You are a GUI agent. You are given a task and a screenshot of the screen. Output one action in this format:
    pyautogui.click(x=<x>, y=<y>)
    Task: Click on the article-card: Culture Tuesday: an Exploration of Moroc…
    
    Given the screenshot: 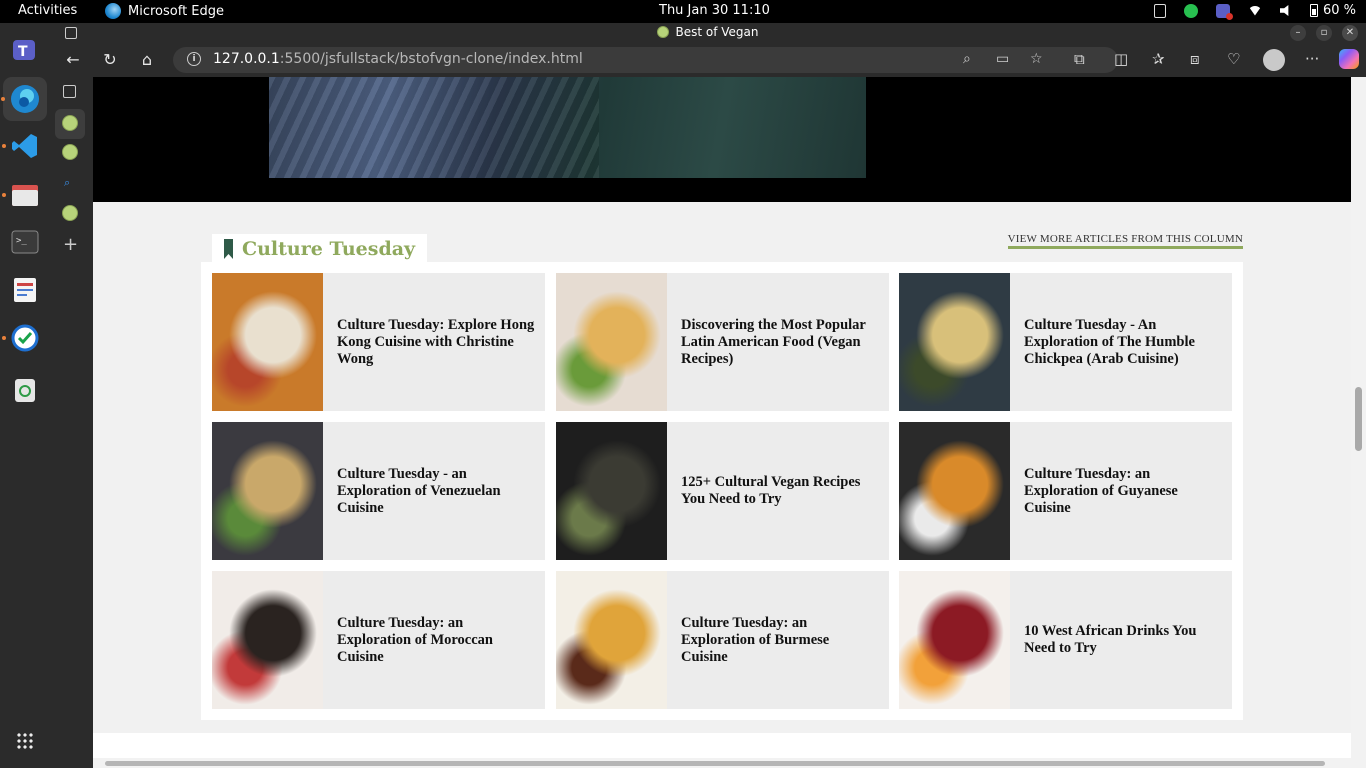 What is the action you would take?
    pyautogui.click(x=378, y=640)
    